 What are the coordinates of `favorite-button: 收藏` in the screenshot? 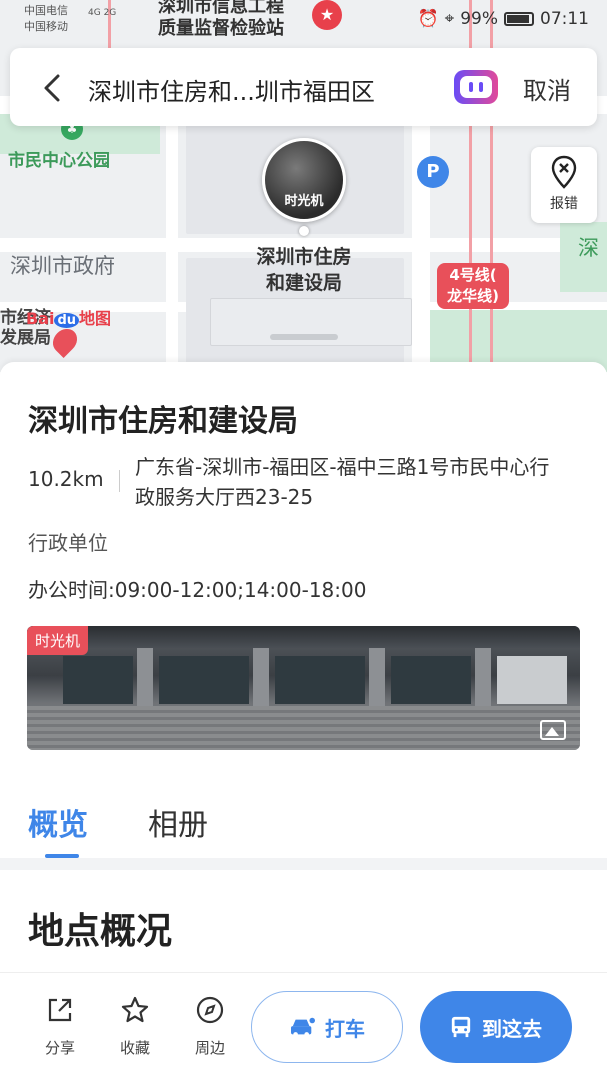 It's located at (135, 1026).